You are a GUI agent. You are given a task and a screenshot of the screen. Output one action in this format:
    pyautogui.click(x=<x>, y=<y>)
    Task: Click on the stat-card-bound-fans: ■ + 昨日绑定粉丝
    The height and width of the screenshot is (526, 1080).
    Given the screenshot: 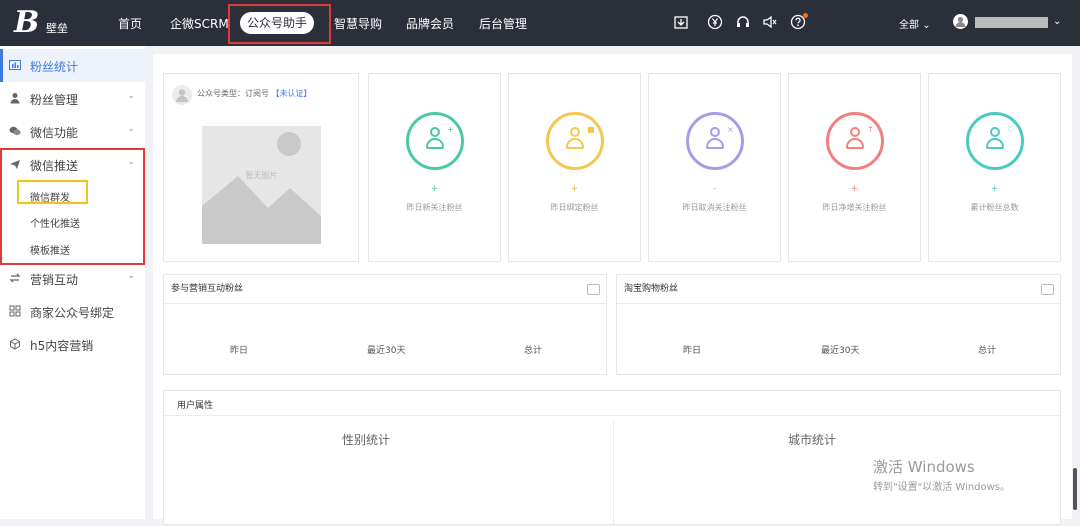 What is the action you would take?
    pyautogui.click(x=574, y=167)
    